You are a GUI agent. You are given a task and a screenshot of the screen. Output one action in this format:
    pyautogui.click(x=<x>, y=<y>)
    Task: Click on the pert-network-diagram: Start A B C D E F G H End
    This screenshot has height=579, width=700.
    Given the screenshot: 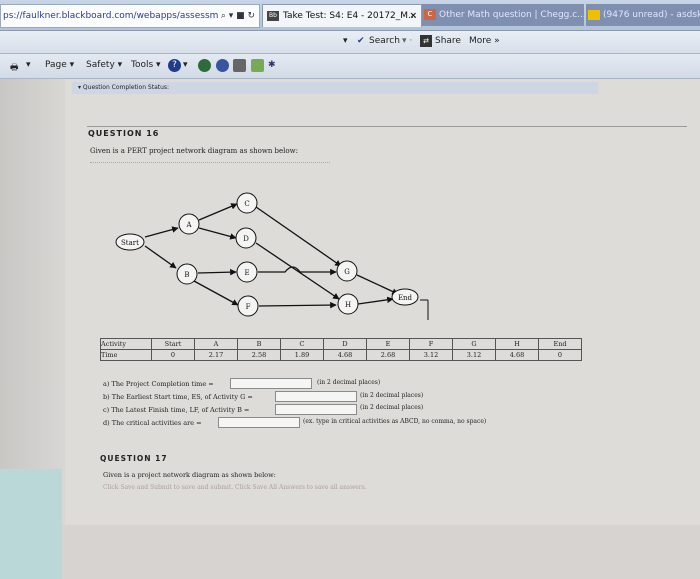 What is the action you would take?
    pyautogui.click(x=272, y=256)
    